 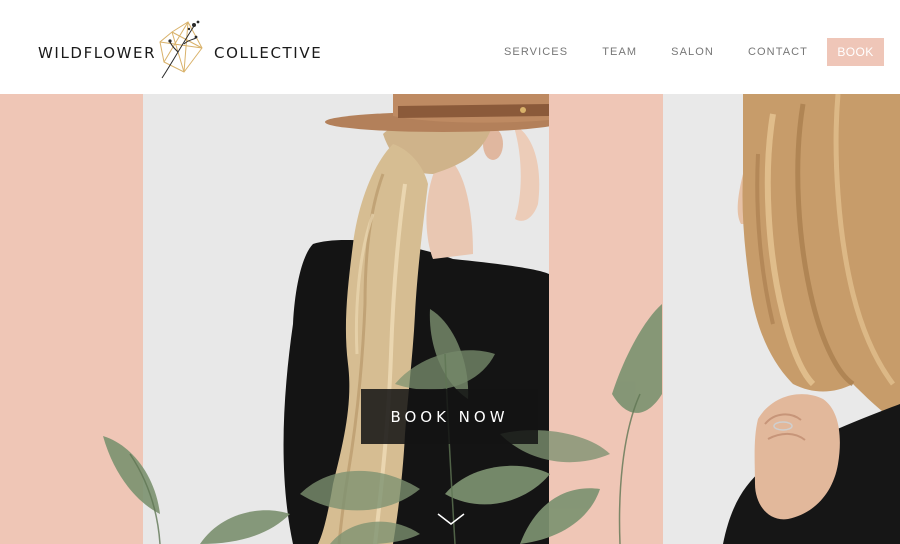 What do you see at coordinates (778, 52) in the screenshot?
I see `nav-item-contact: CONTACT` at bounding box center [778, 52].